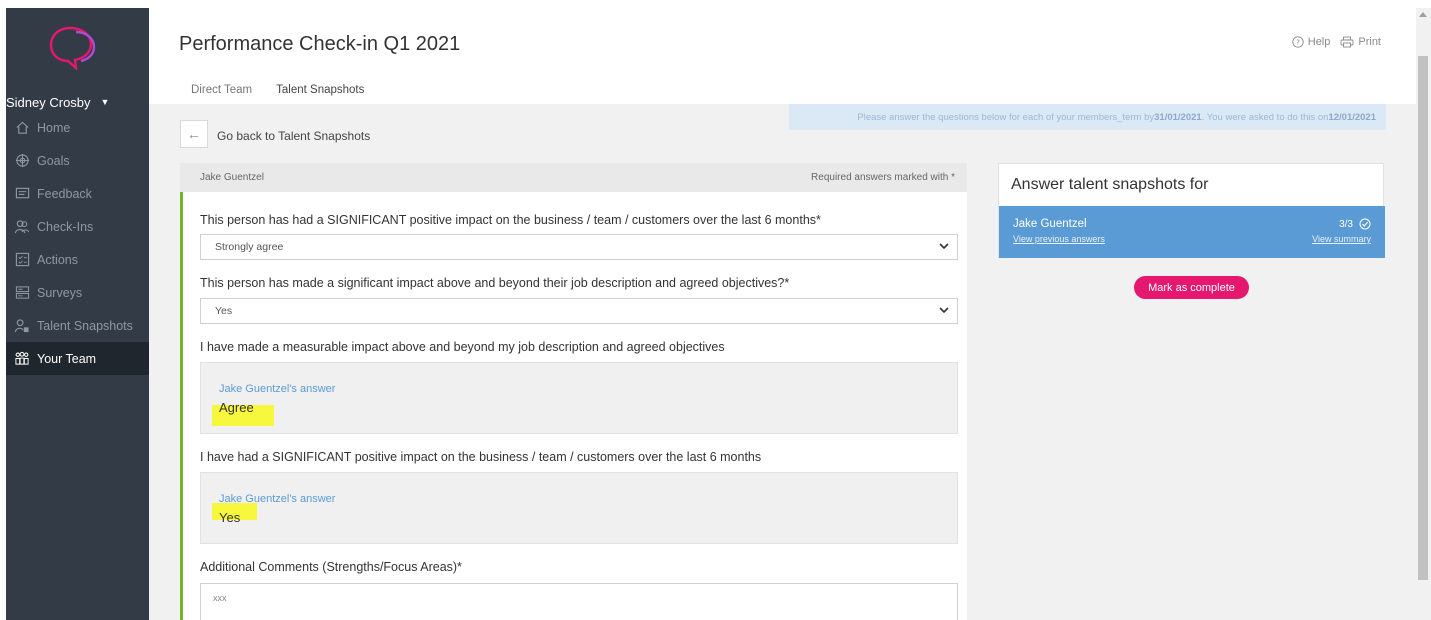 This screenshot has width=1431, height=620. Describe the element at coordinates (236, 407) in the screenshot. I see `question-3-answer: Agree` at that location.